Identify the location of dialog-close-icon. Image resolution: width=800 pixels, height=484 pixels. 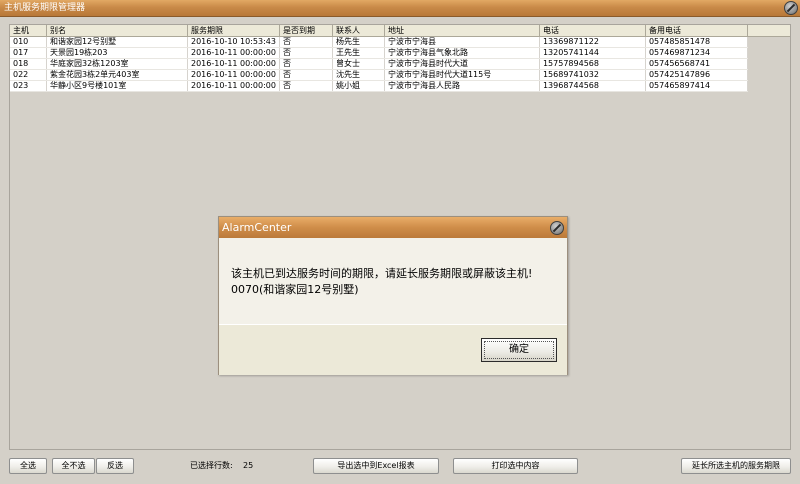
(557, 228).